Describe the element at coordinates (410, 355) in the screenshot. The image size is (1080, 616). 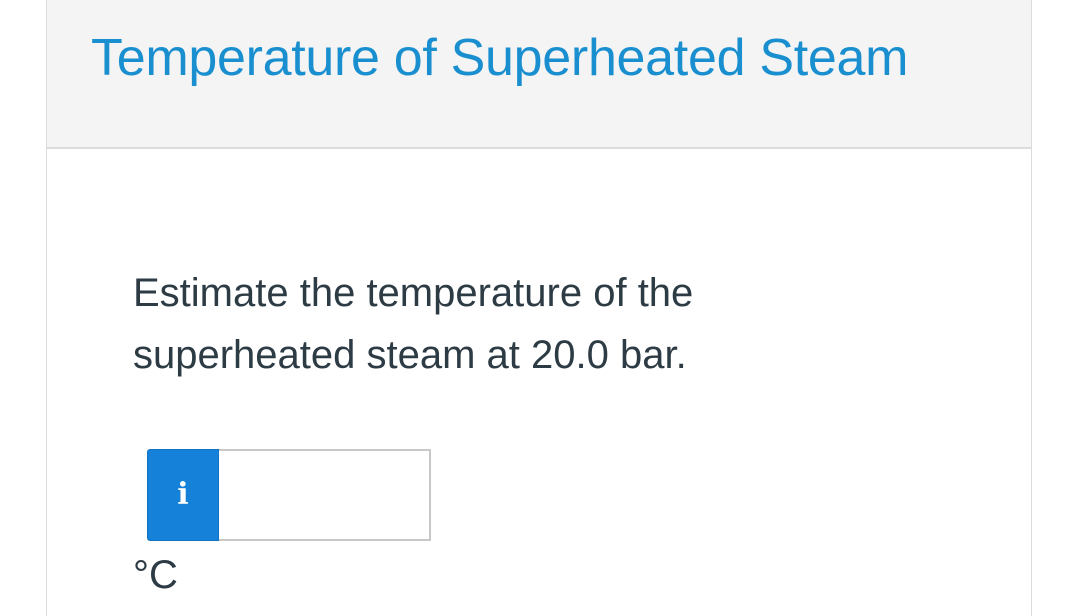
I see `question-line-2: superheated steam at 20.0 bar.` at that location.